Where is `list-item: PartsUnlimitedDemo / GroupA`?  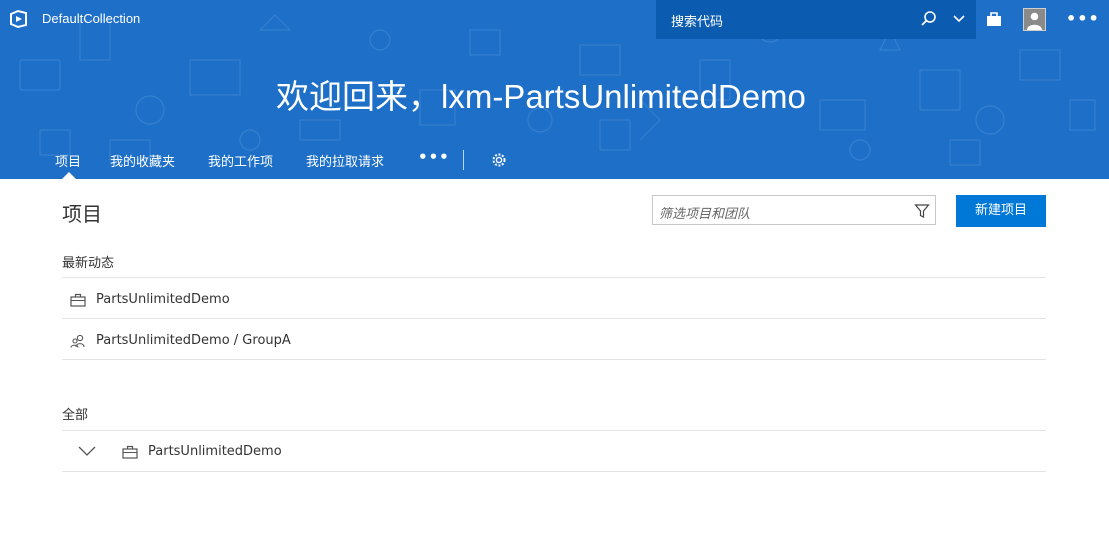 list-item: PartsUnlimitedDemo / GroupA is located at coordinates (554, 340).